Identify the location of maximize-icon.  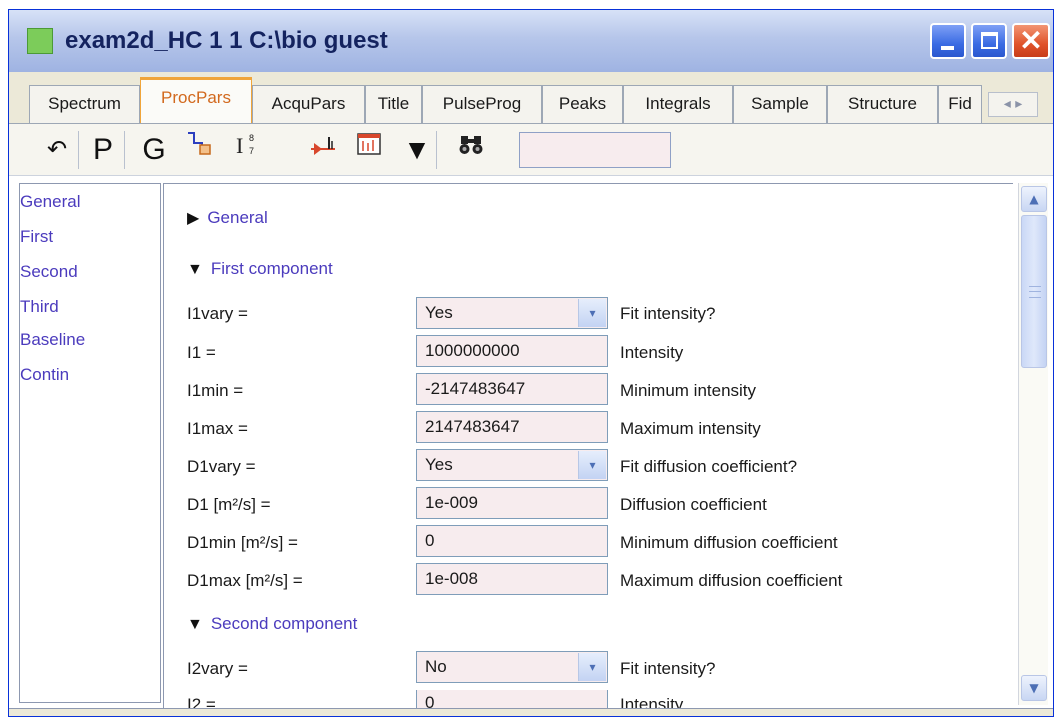
(989, 40).